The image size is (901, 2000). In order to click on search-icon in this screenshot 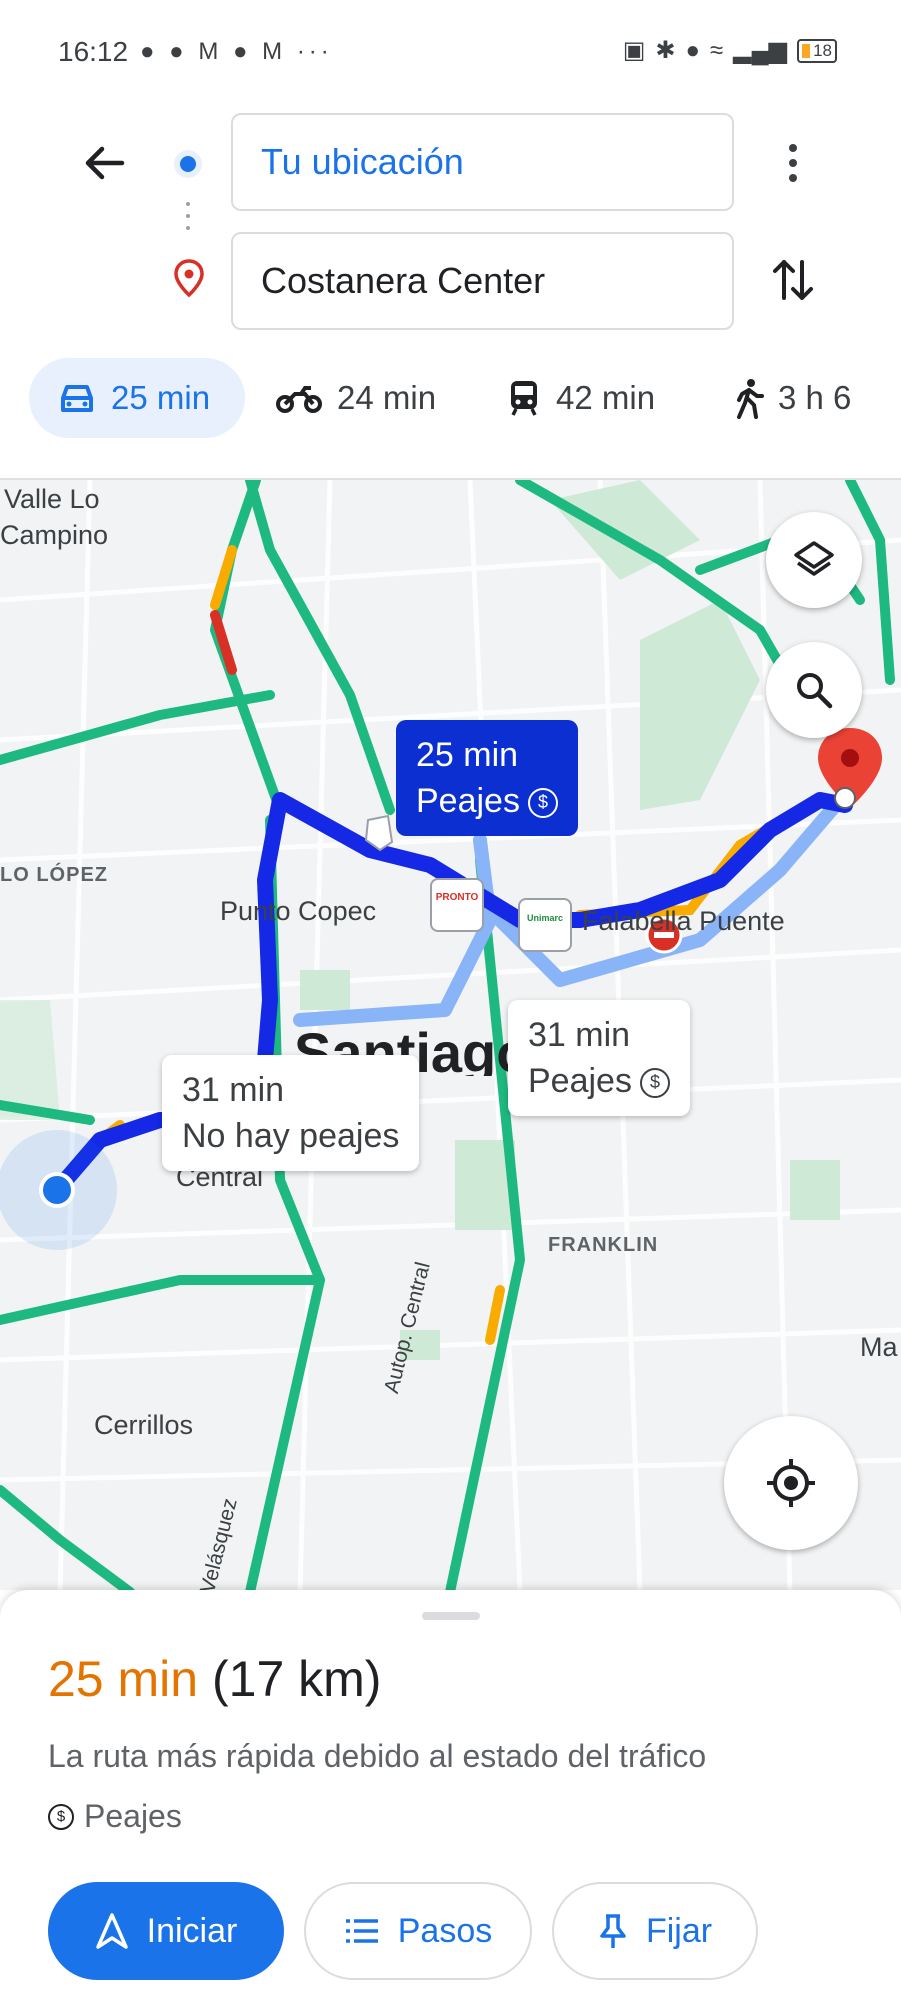, I will do `click(815, 691)`.